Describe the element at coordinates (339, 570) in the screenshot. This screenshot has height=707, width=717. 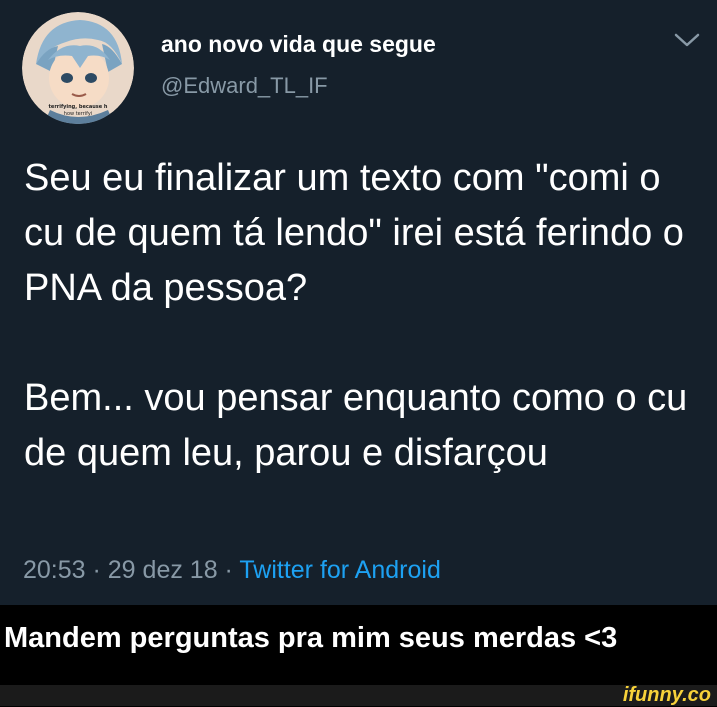
I see `tweet-source-link: Twitter for Android` at that location.